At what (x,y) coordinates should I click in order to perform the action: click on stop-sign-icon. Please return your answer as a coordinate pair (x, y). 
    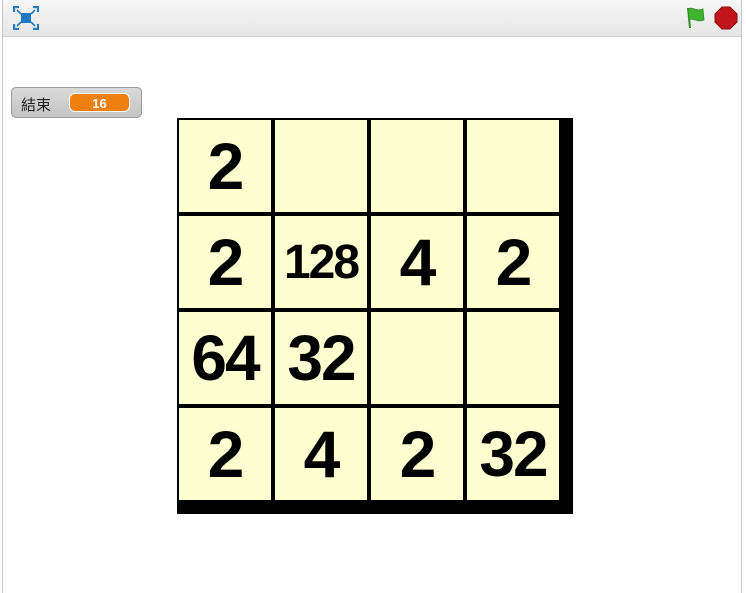
    Looking at the image, I should click on (726, 18).